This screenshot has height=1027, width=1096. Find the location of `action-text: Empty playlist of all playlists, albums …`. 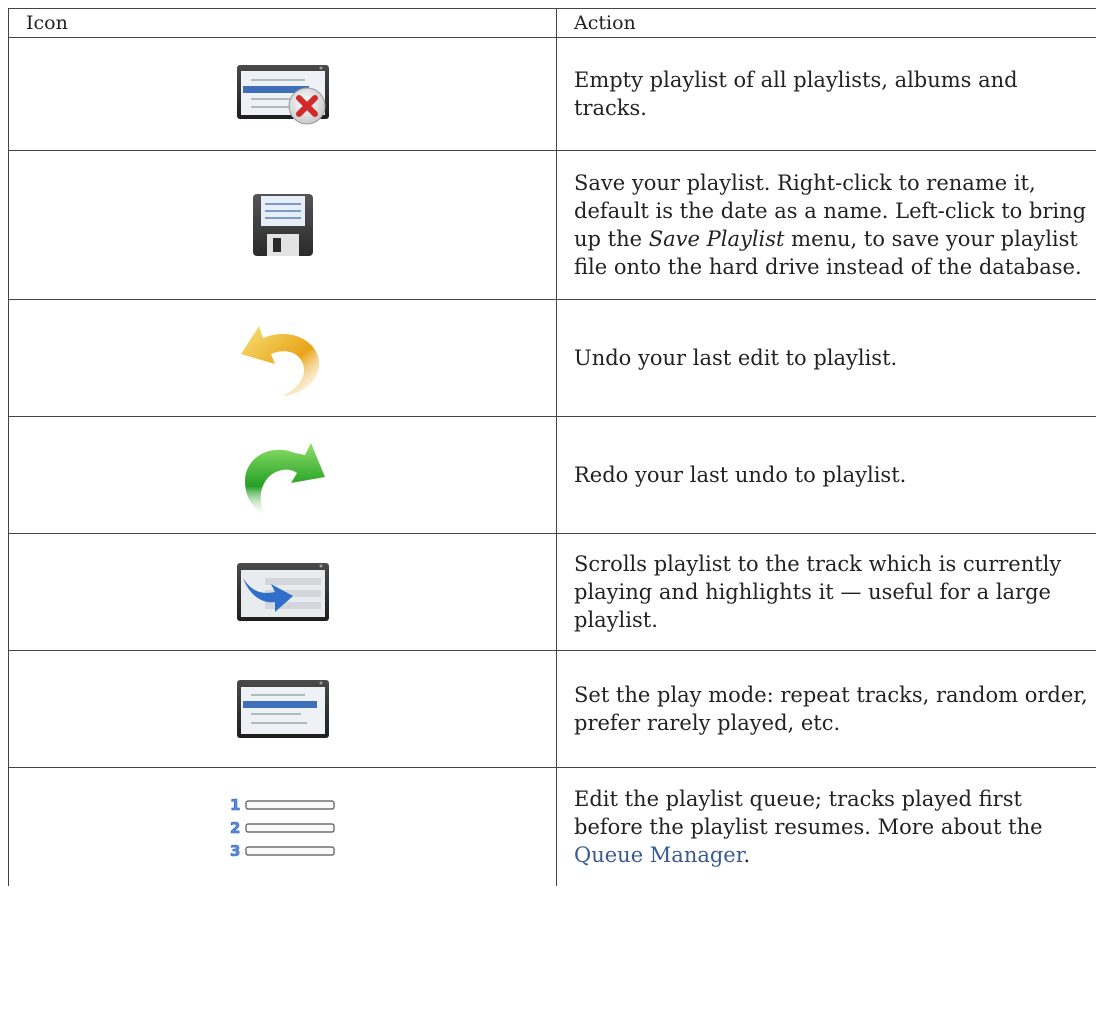

action-text: Empty playlist of all playlists, albums … is located at coordinates (796, 94).